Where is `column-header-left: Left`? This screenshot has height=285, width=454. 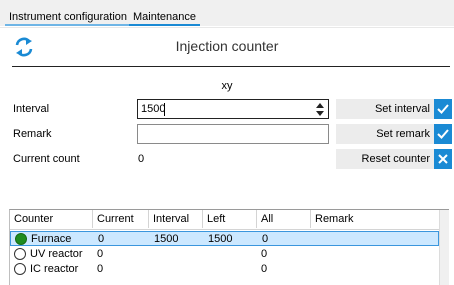
column-header-left: Left is located at coordinates (230, 219).